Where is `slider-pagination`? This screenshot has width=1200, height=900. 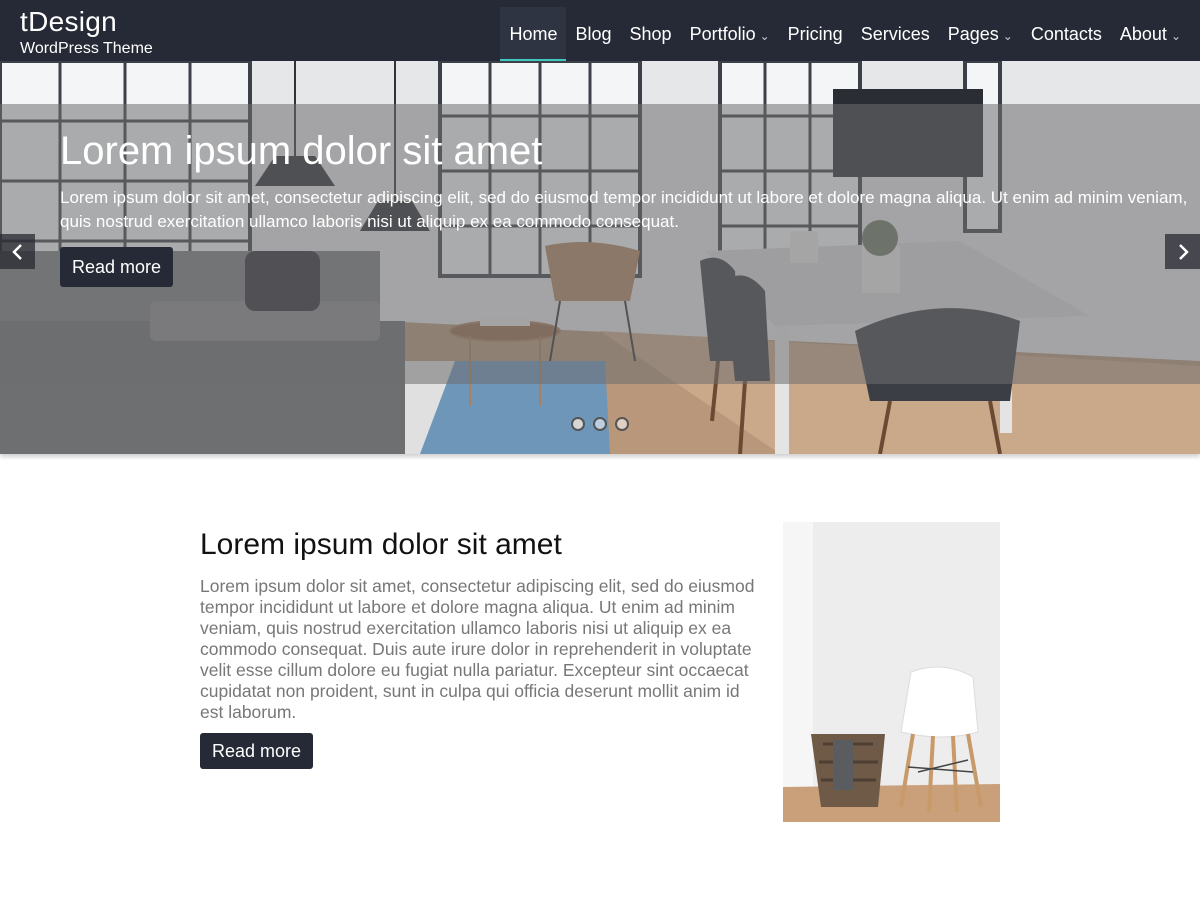 slider-pagination is located at coordinates (600, 424).